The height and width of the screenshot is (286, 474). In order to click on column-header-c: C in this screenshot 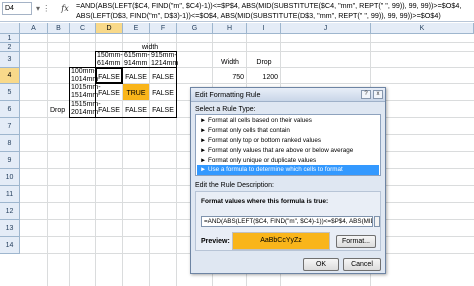, I will do `click(83, 28)`.